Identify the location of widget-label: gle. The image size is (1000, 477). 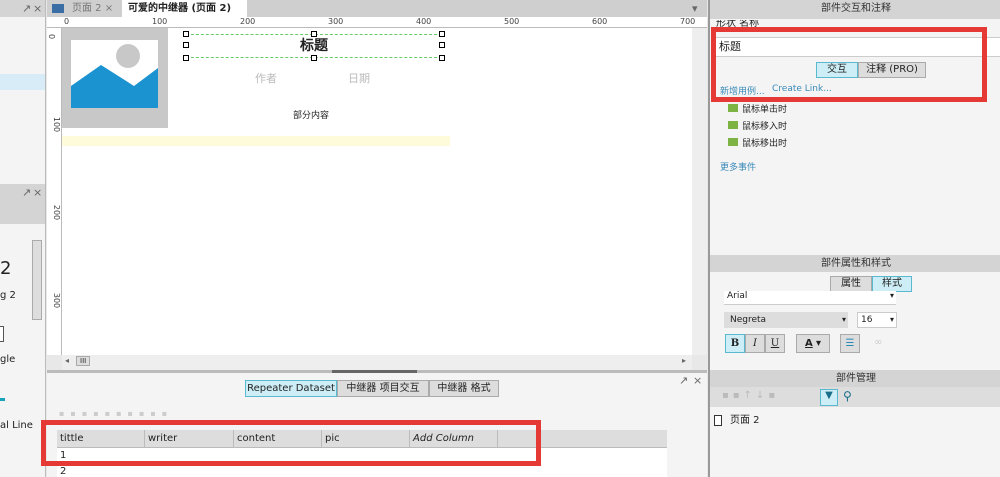
(8, 359).